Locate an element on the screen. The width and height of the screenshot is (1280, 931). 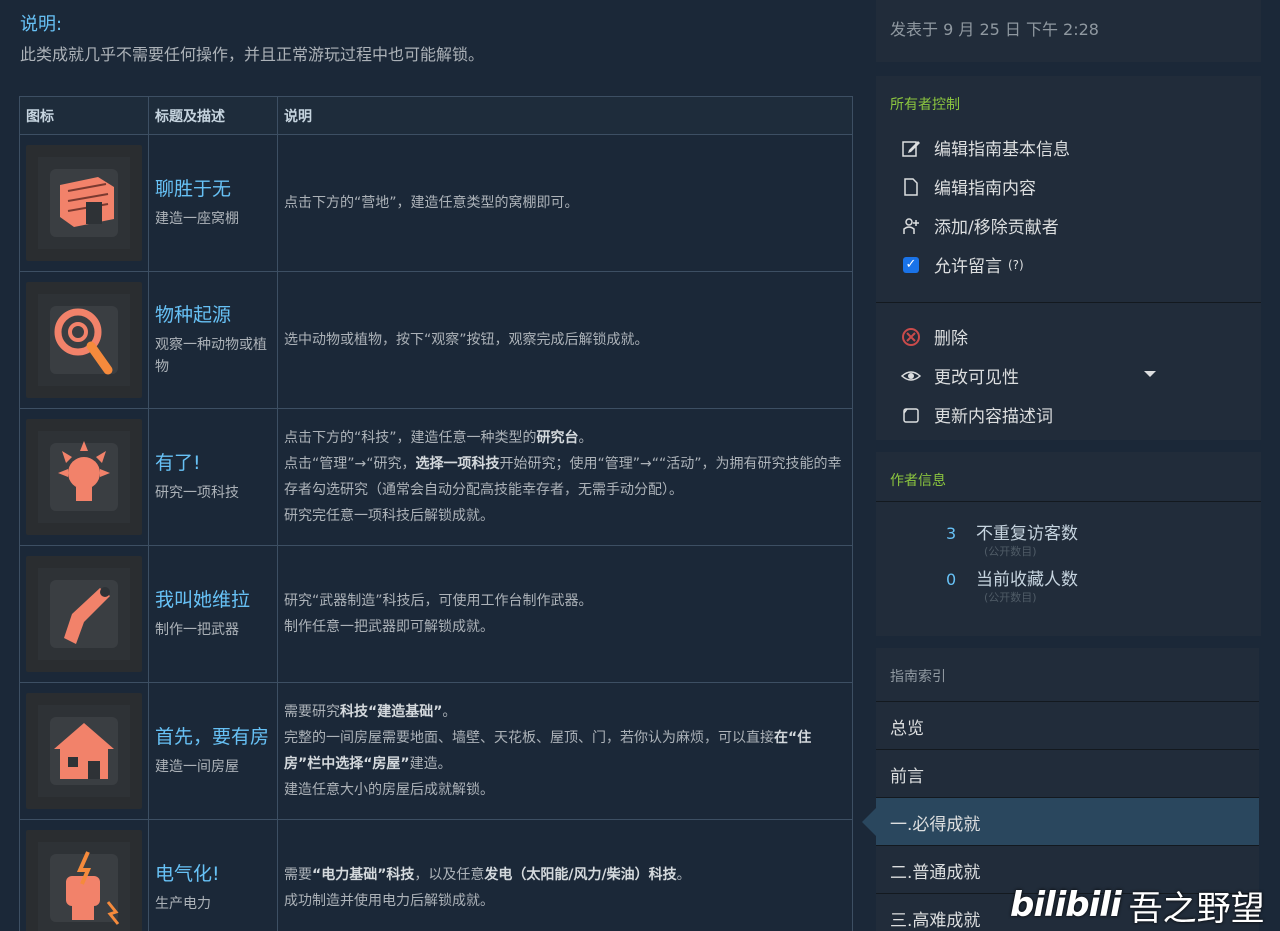
delete-label: 删除 is located at coordinates (951, 339).